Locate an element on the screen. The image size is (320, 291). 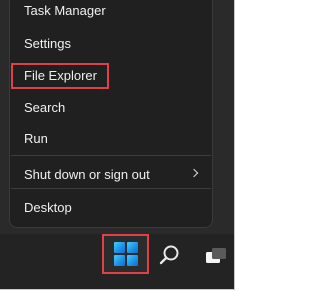
menu-item-run: Run is located at coordinates (111, 139).